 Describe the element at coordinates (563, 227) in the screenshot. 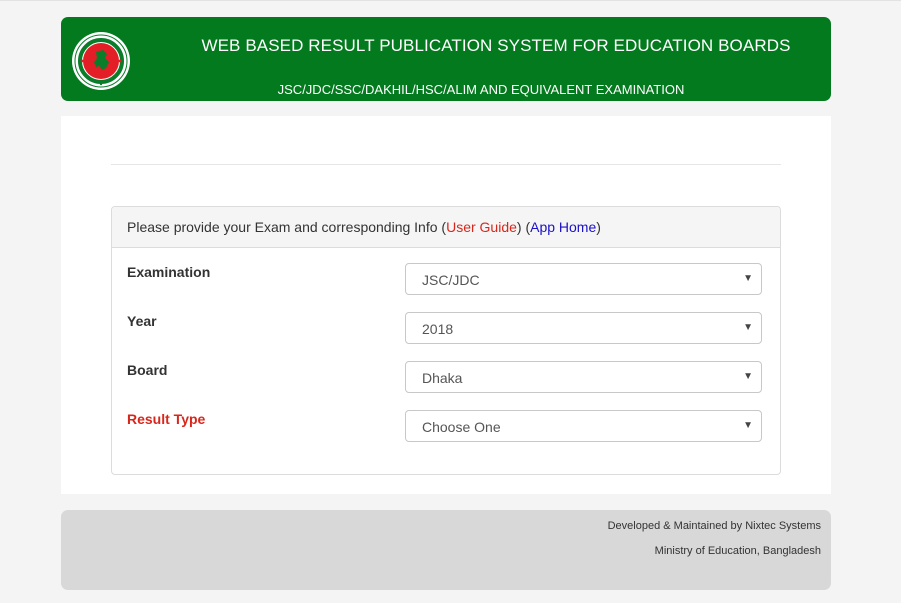

I see `app-home-link: App Home` at that location.